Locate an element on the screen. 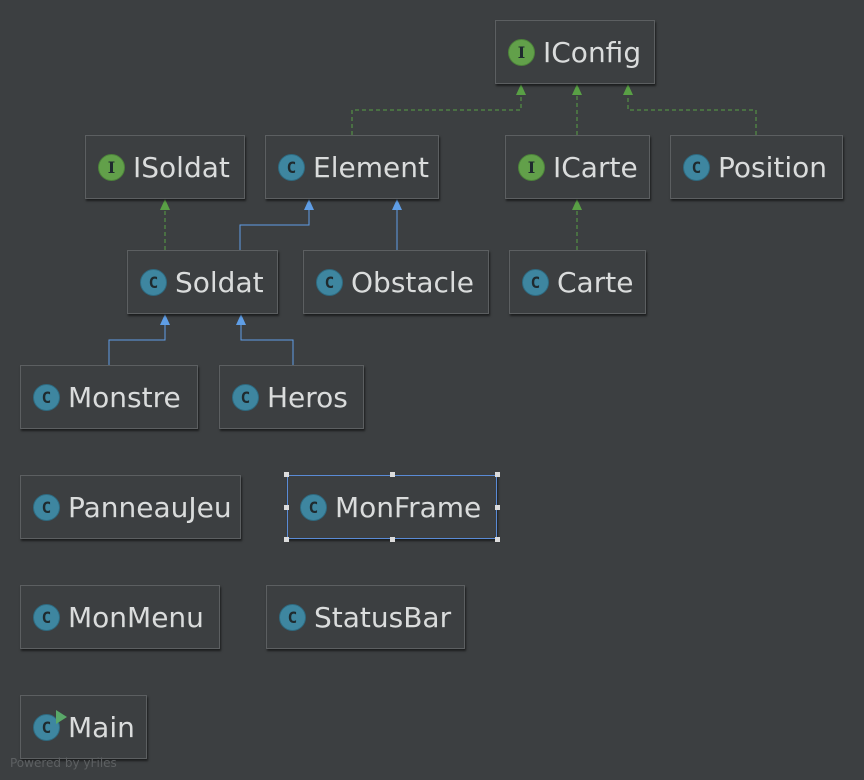 The width and height of the screenshot is (864, 780). relation-monstre-to-soldat is located at coordinates (139, 339).